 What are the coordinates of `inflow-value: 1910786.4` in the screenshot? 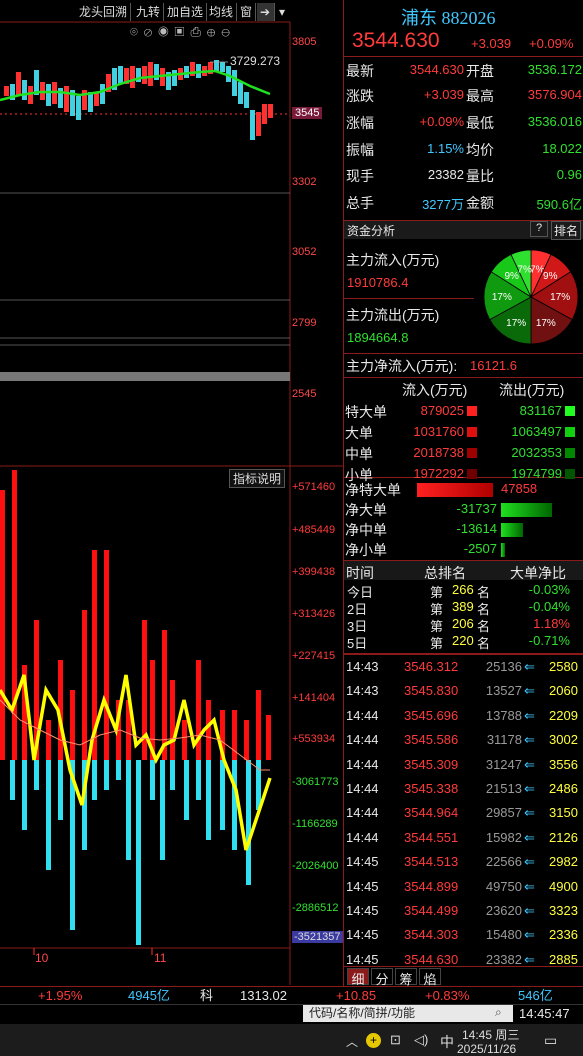 It's located at (378, 282).